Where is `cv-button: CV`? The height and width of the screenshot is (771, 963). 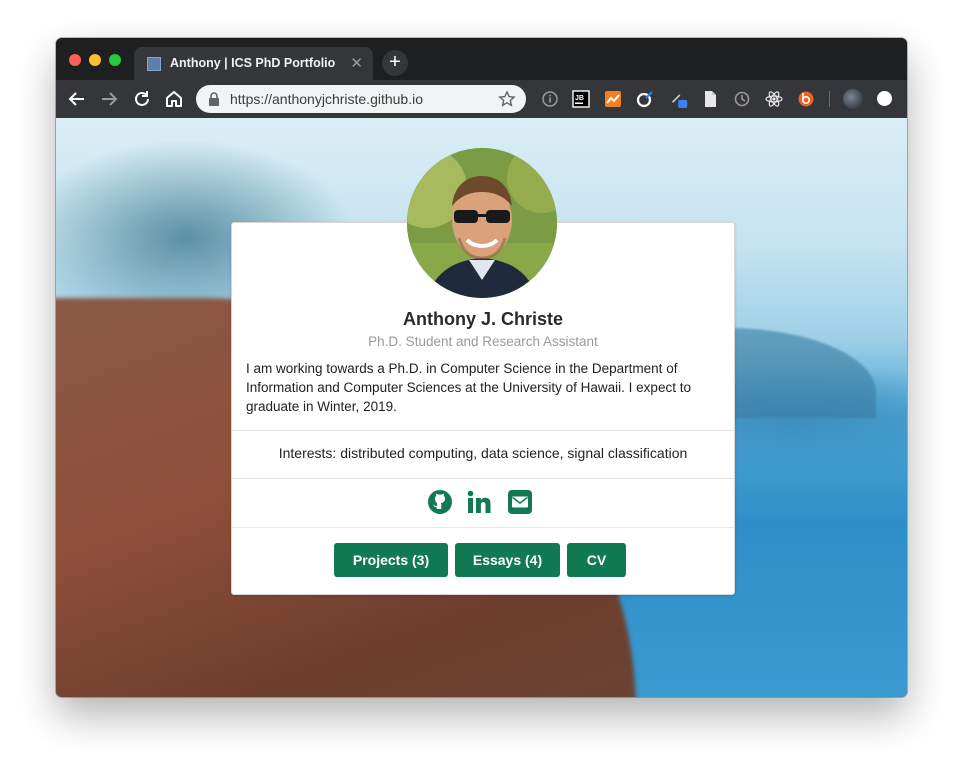 cv-button: CV is located at coordinates (596, 560).